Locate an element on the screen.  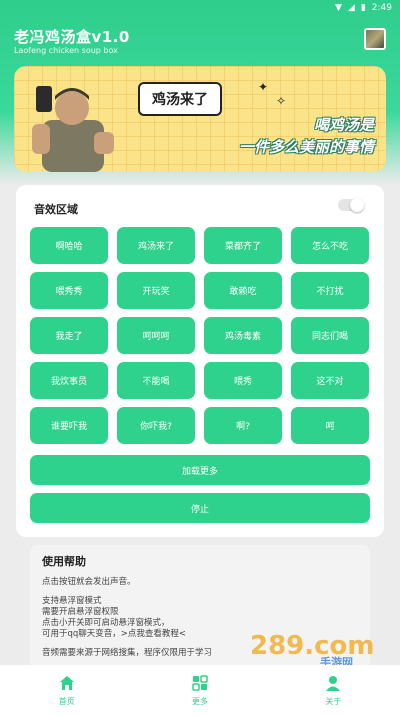
watermark-text: 289.com is located at coordinates (312, 646).